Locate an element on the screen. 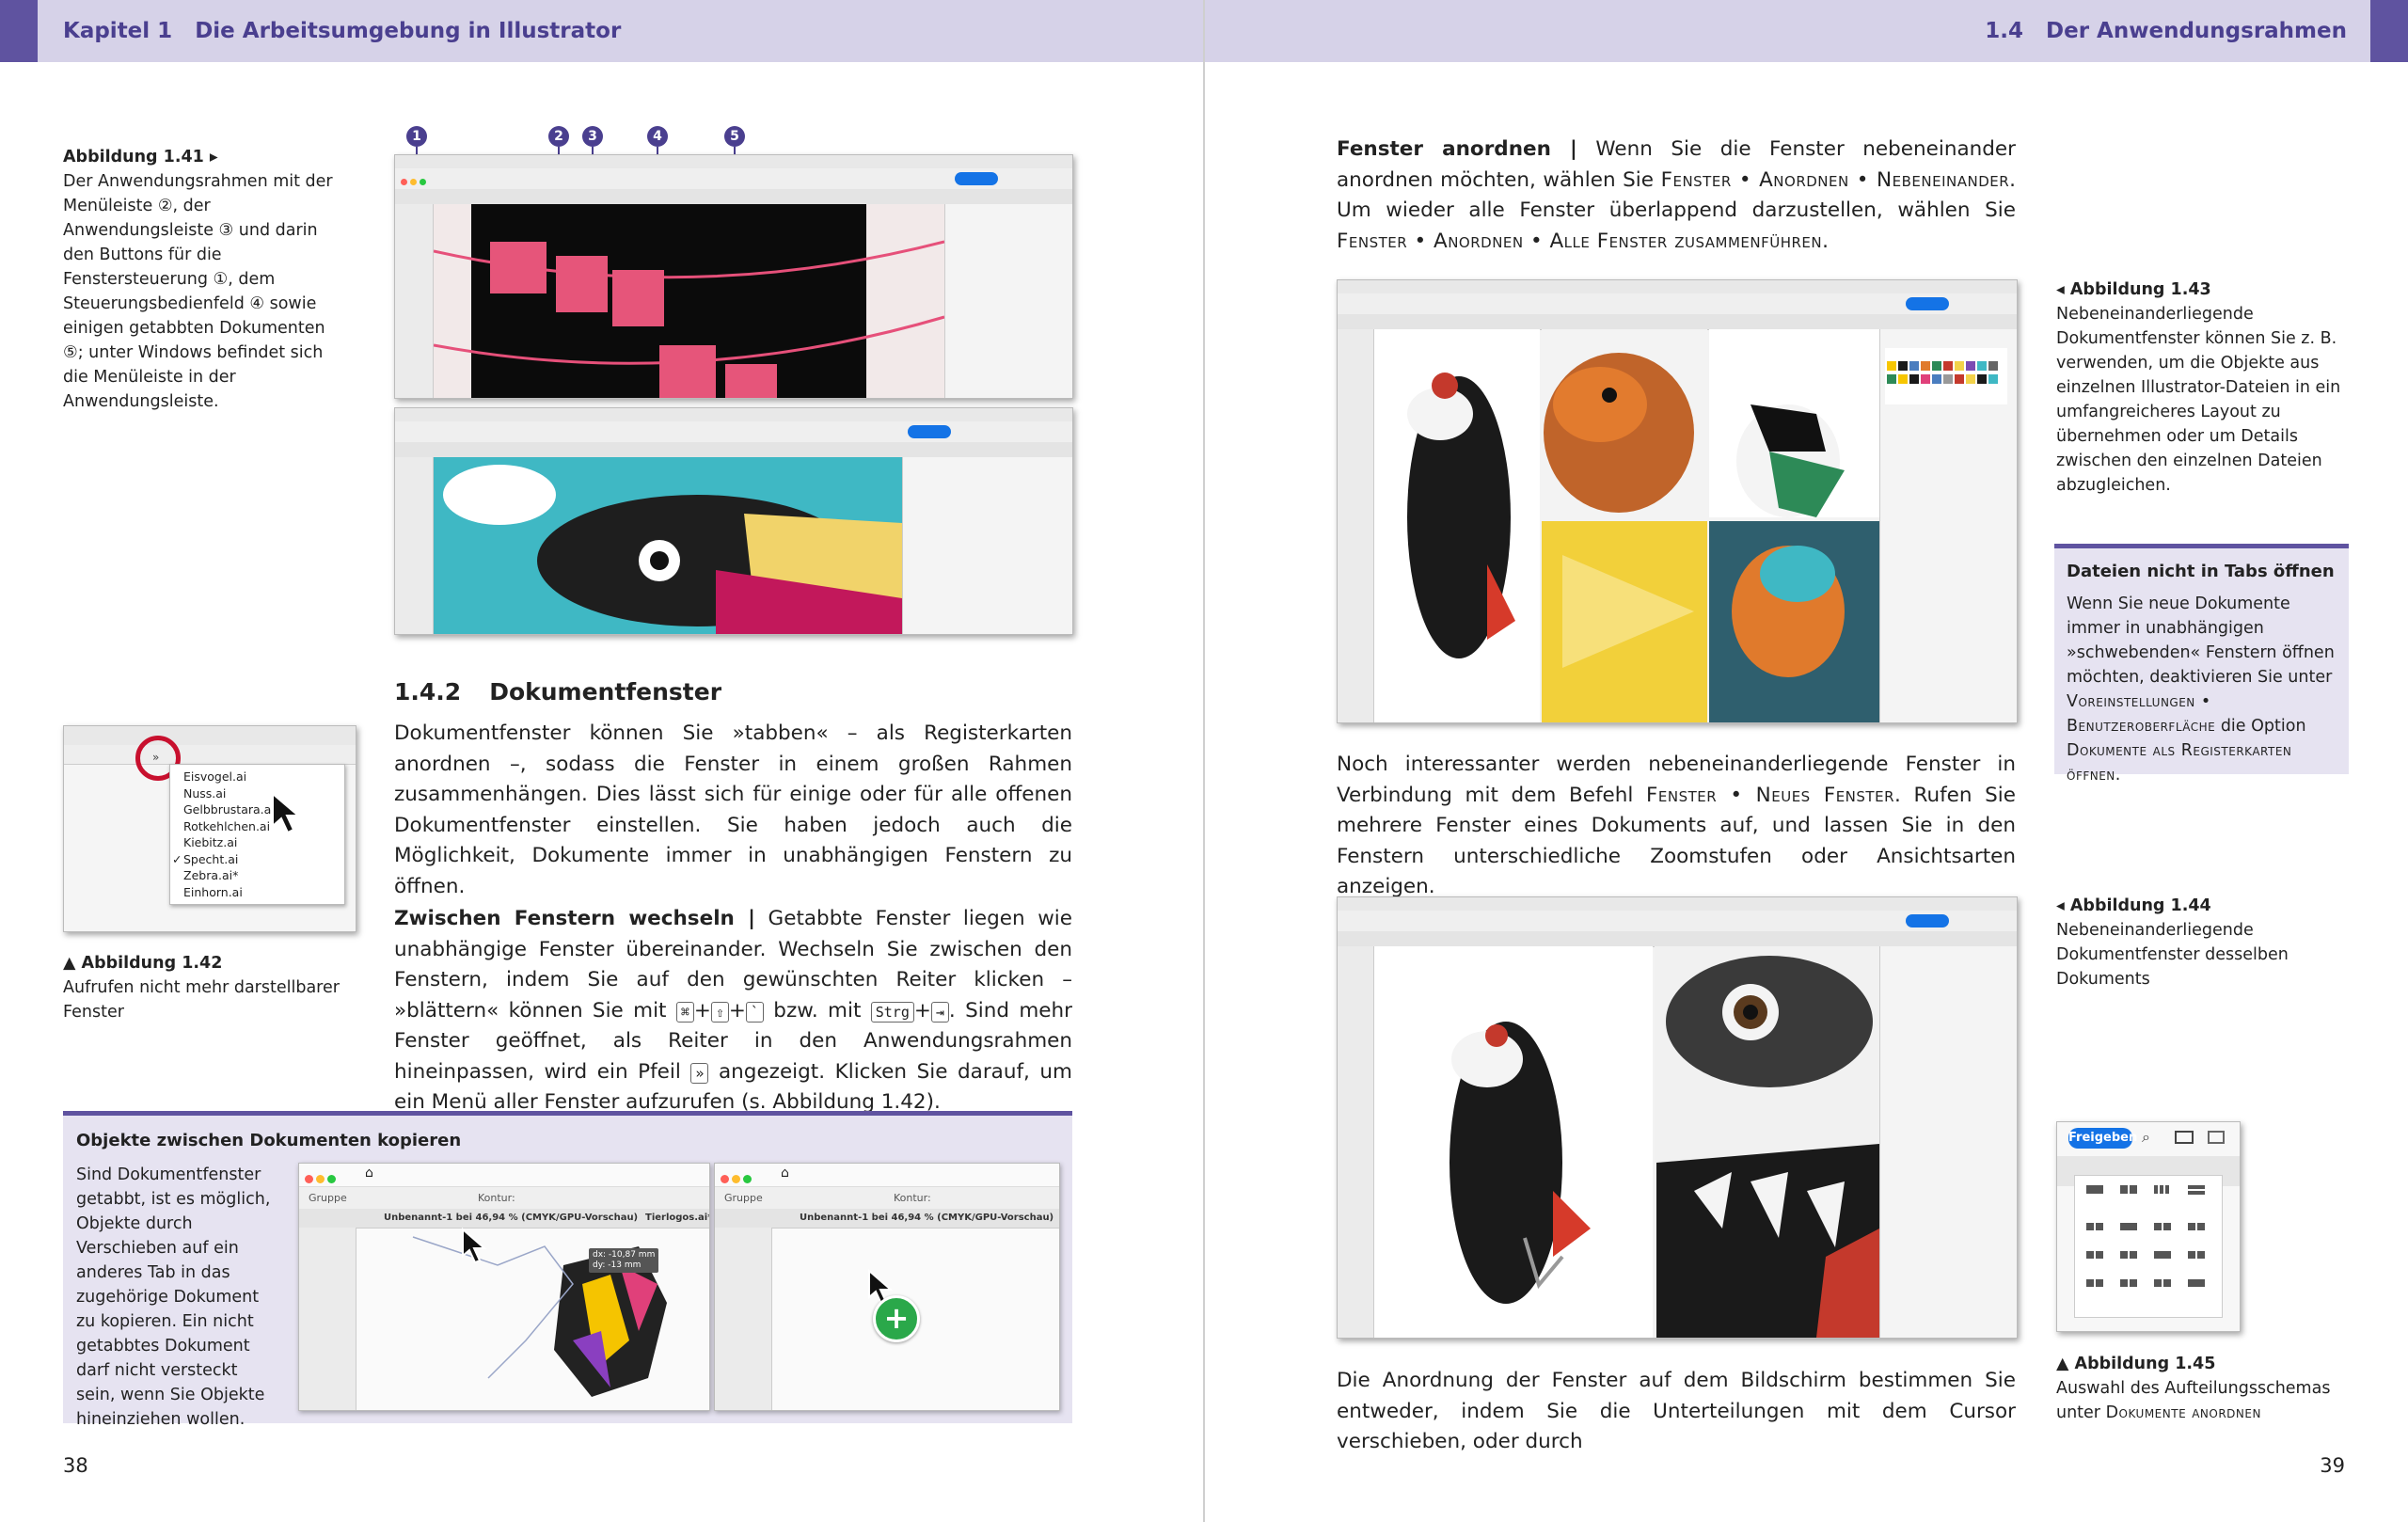 This screenshot has height=1522, width=2408. woodpecker-artwork is located at coordinates (1627, 1142).